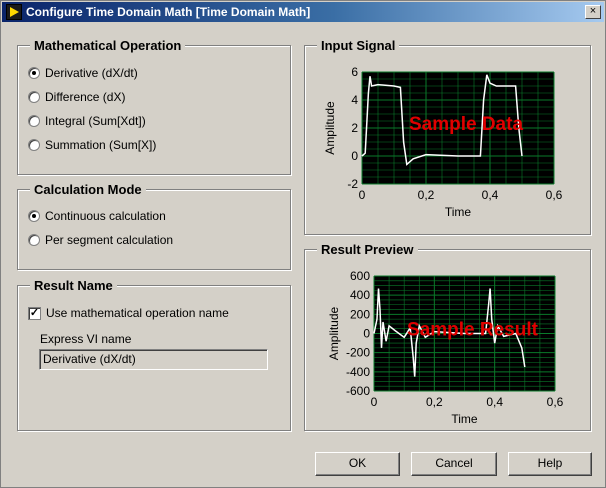 This screenshot has height=488, width=606. What do you see at coordinates (358, 372) in the screenshot?
I see `result-ytick-label: -400` at bounding box center [358, 372].